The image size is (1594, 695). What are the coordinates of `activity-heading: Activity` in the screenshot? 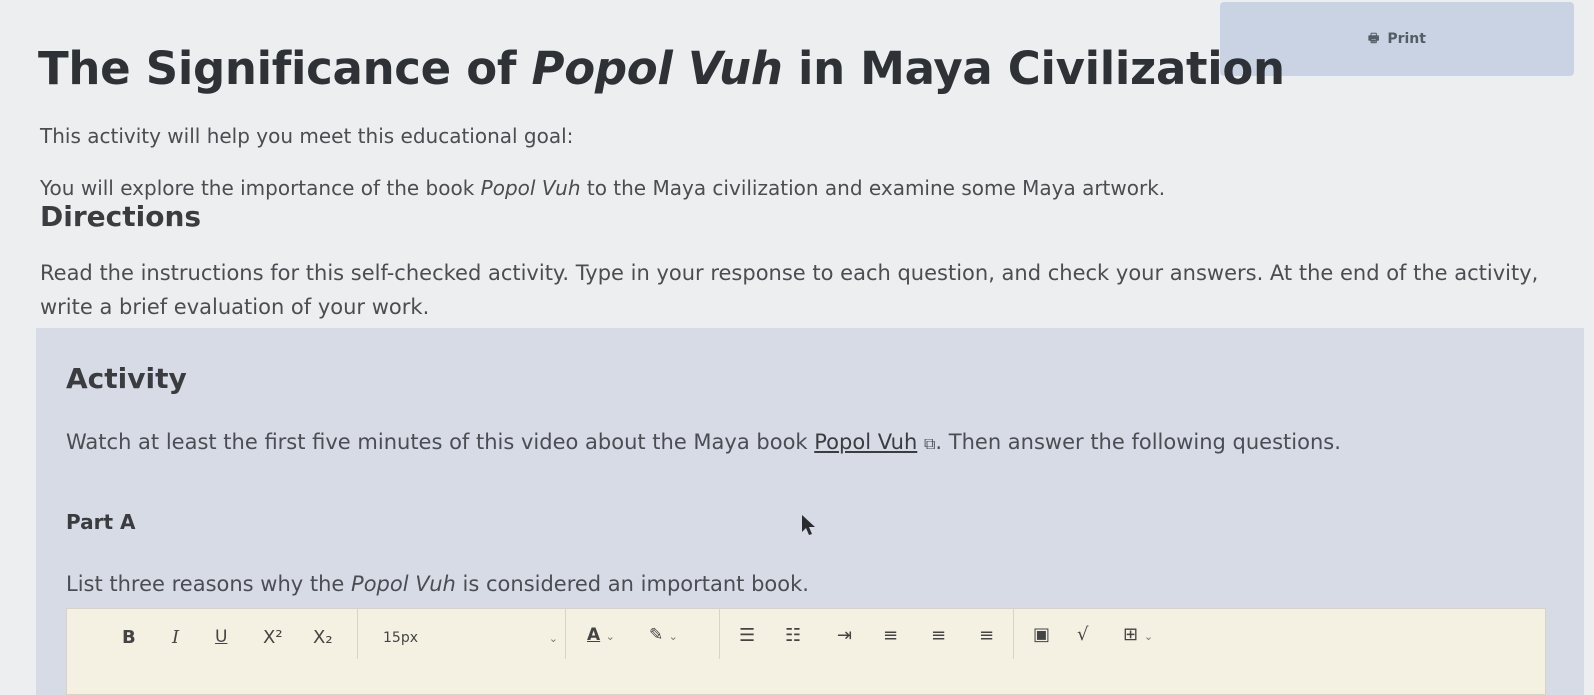 It's located at (126, 378).